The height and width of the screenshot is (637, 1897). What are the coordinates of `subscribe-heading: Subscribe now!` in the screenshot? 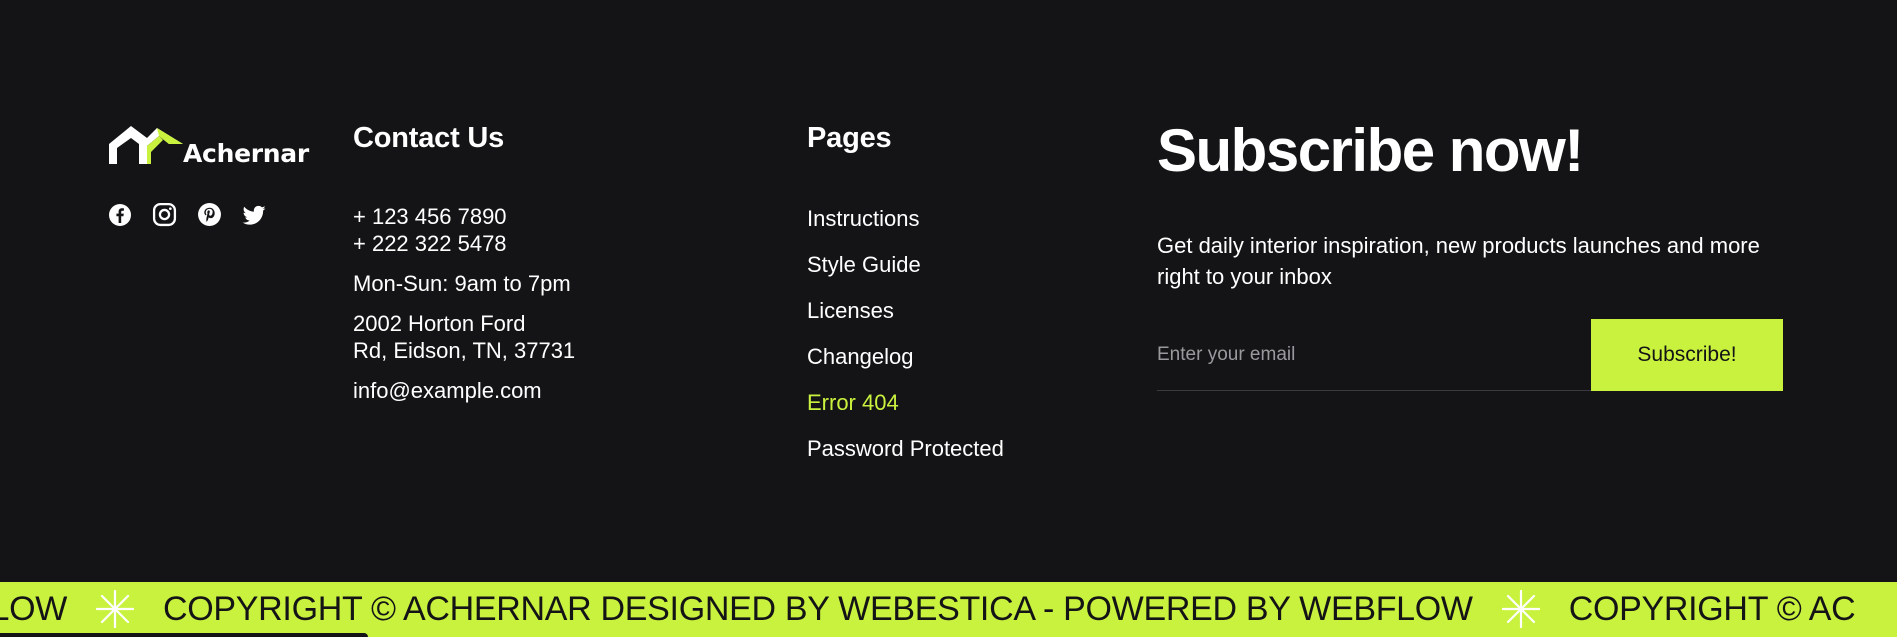 It's located at (1370, 150).